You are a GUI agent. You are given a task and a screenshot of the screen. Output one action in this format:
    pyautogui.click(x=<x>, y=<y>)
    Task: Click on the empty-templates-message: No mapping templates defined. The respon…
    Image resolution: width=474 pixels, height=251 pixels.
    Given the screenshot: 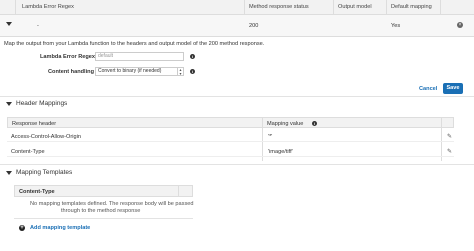 What is the action you would take?
    pyautogui.click(x=112, y=204)
    